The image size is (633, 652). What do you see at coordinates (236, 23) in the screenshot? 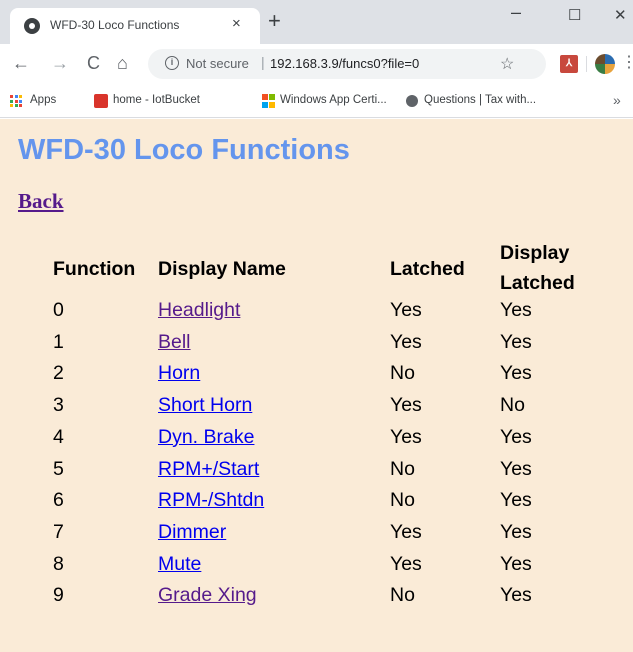
I see `tab-close-icon: ×` at bounding box center [236, 23].